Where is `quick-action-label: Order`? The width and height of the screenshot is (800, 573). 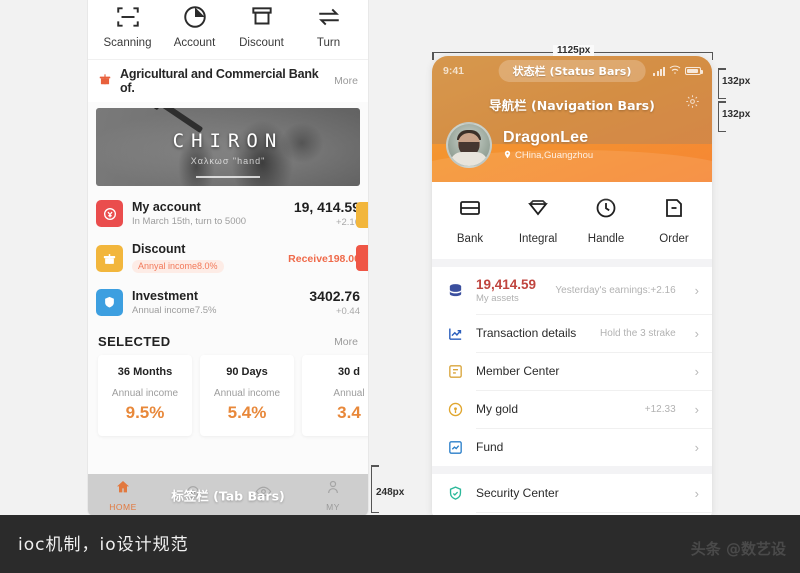 quick-action-label: Order is located at coordinates (674, 239).